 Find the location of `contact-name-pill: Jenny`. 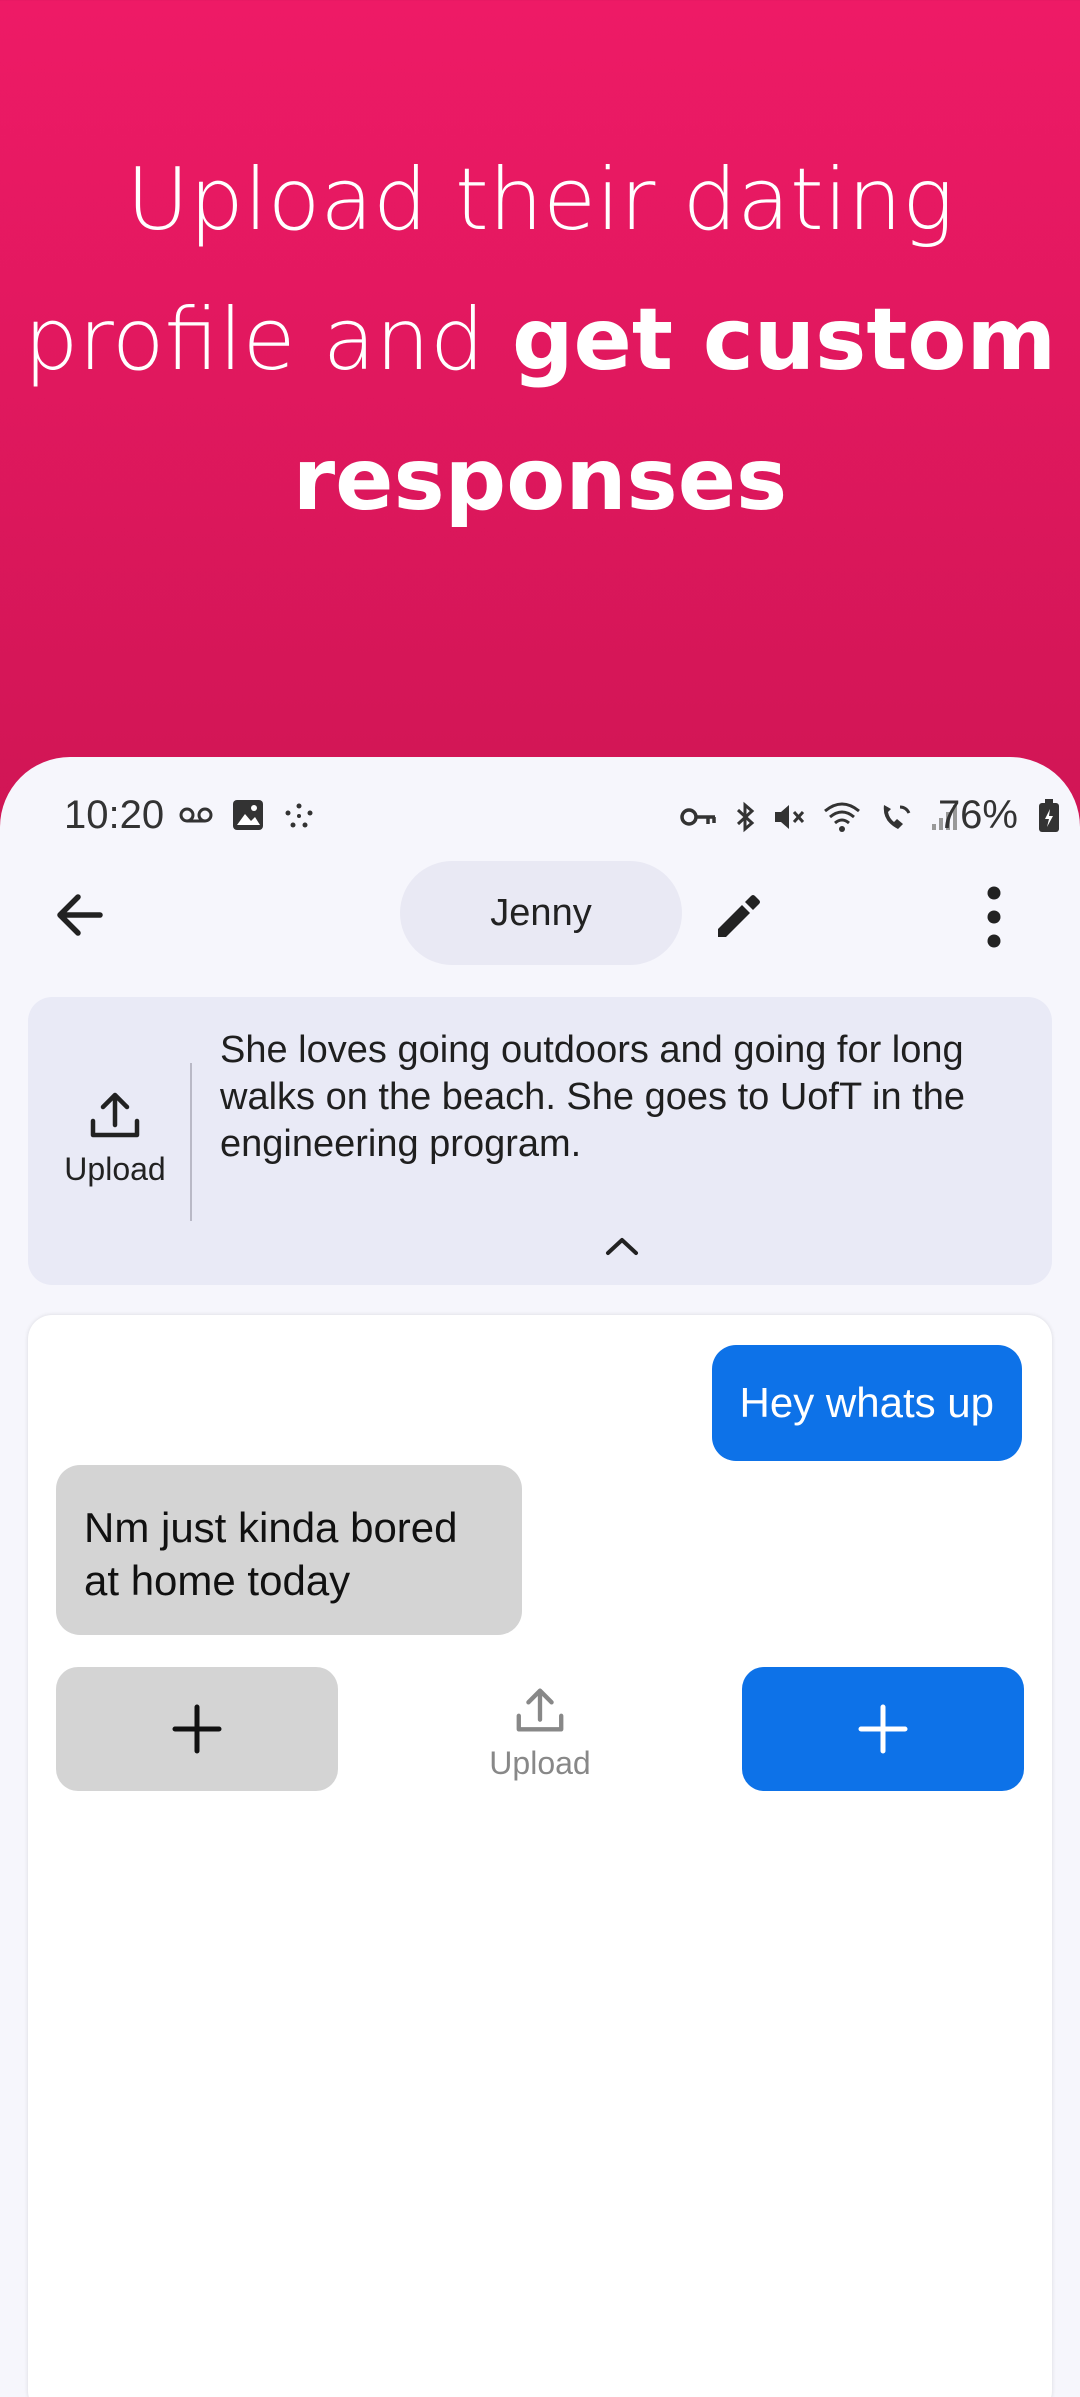

contact-name-pill: Jenny is located at coordinates (541, 913).